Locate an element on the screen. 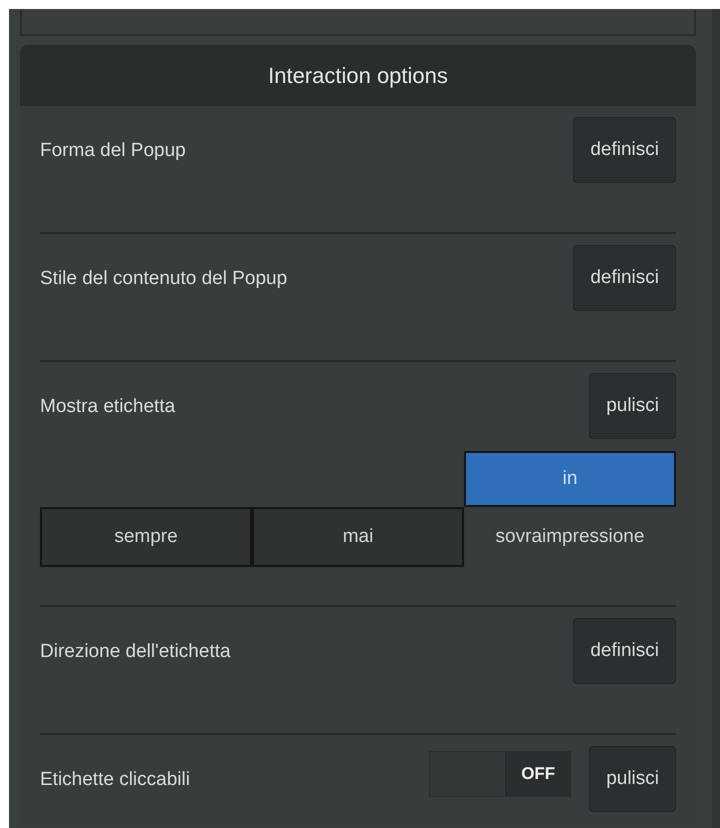  option-label: Stile del contenuto del Popup is located at coordinates (164, 279).